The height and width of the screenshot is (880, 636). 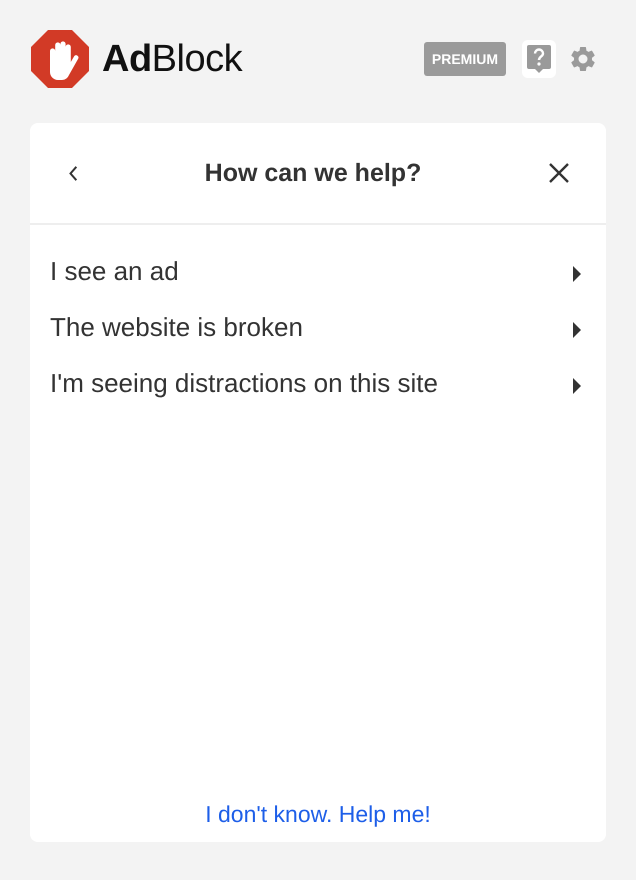 What do you see at coordinates (316, 327) in the screenshot?
I see `help-option: The website is broken` at bounding box center [316, 327].